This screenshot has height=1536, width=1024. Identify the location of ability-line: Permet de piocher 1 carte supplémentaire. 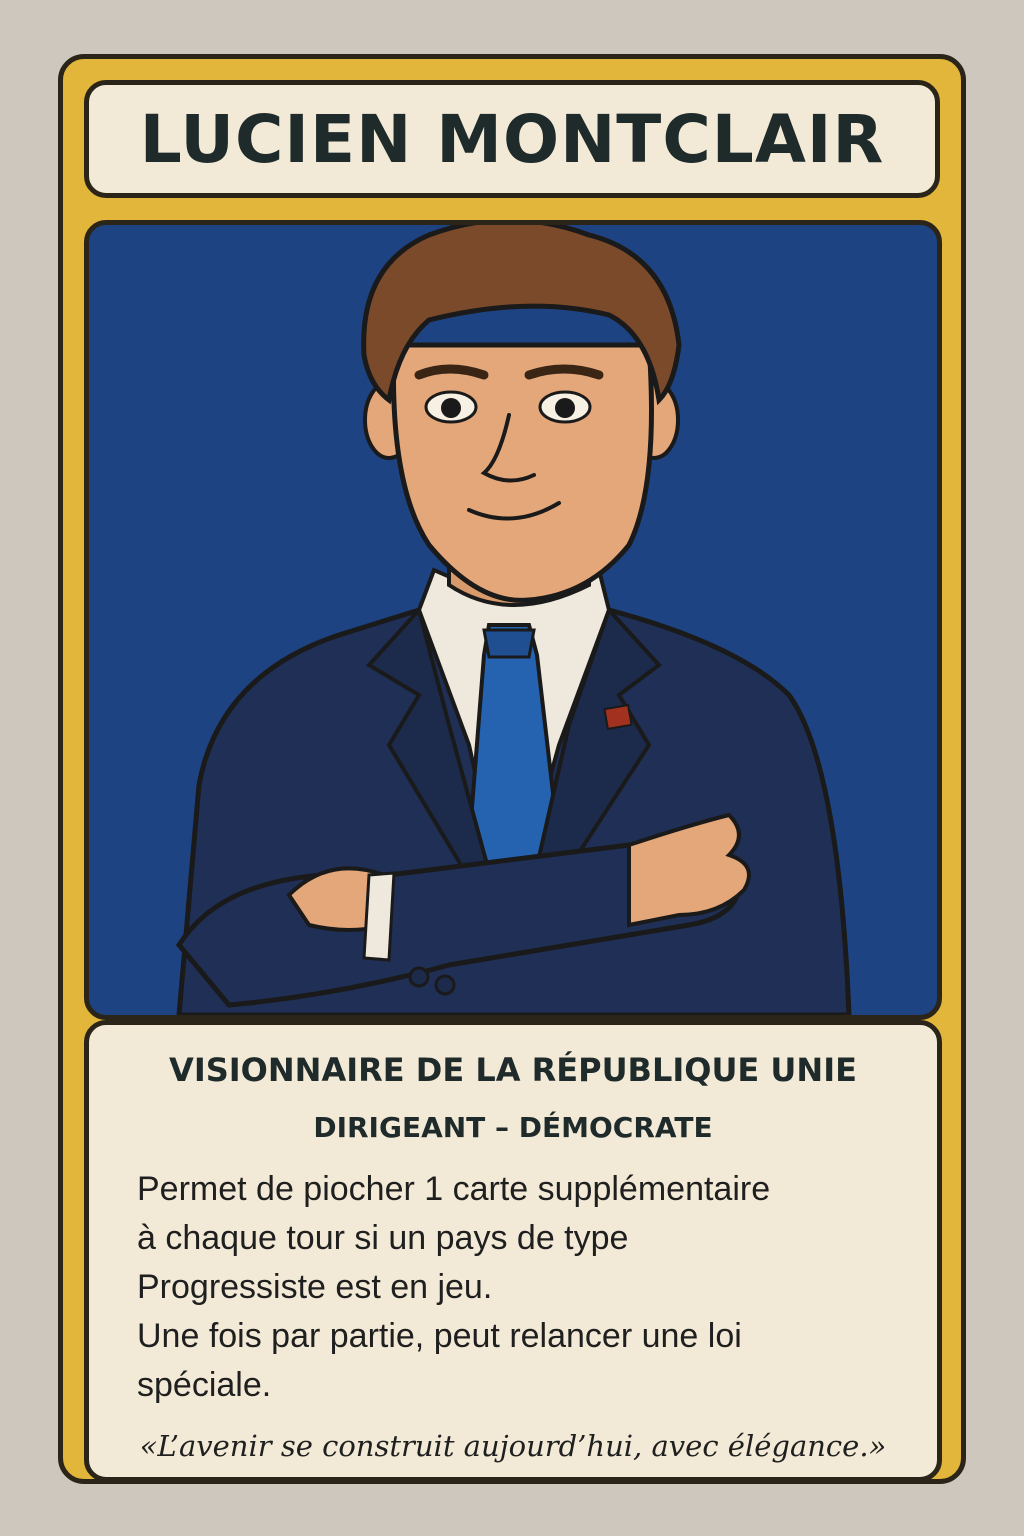
(454, 1189).